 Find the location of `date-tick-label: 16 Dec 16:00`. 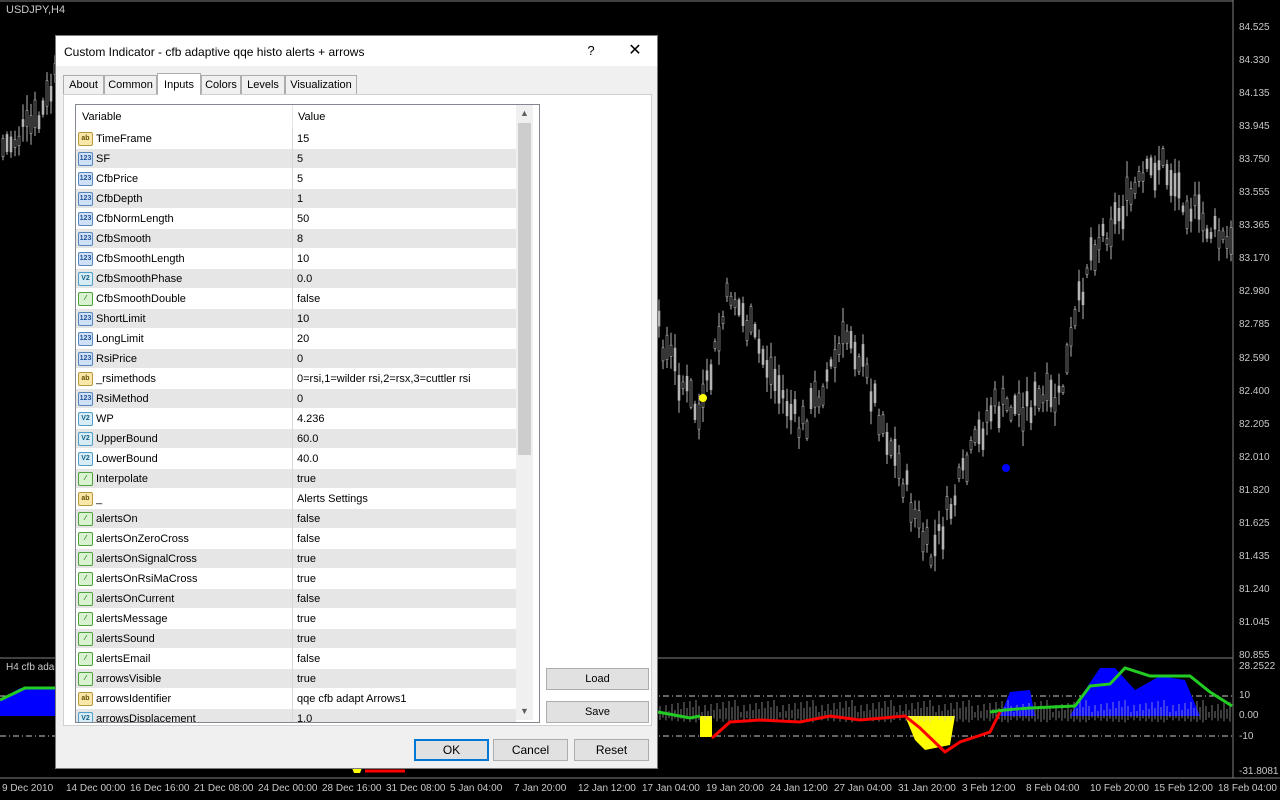

date-tick-label: 16 Dec 16:00 is located at coordinates (160, 788).